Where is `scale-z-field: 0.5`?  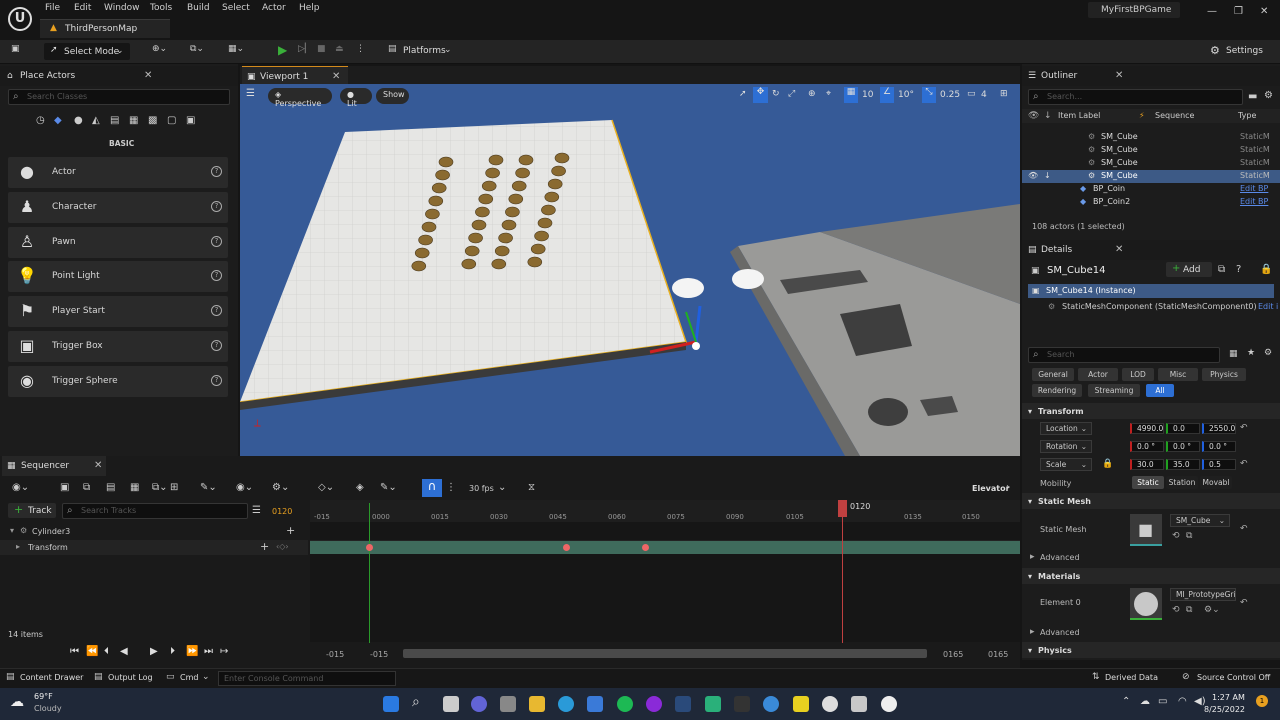 scale-z-field: 0.5 is located at coordinates (1219, 464).